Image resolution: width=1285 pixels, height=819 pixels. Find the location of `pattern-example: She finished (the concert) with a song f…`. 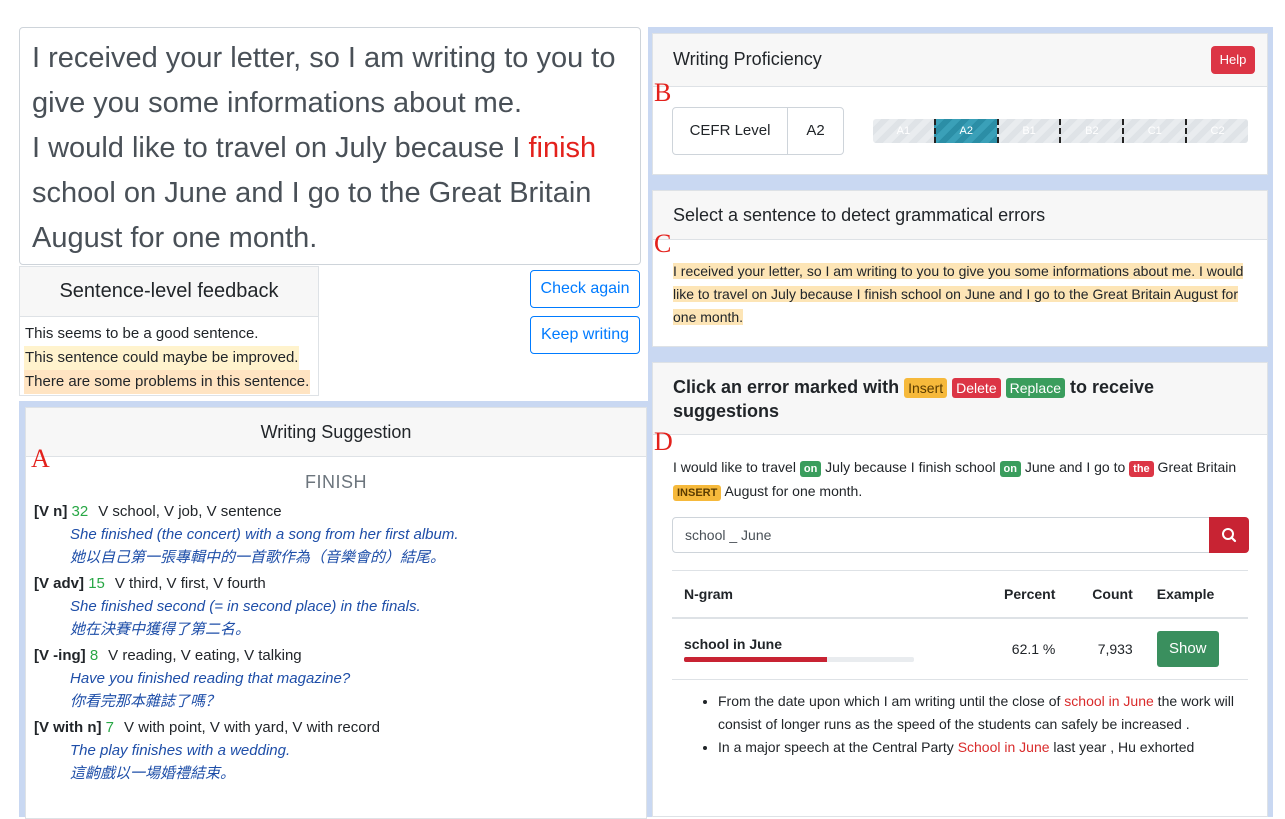

pattern-example: She finished (the concert) with a song f… is located at coordinates (264, 534).